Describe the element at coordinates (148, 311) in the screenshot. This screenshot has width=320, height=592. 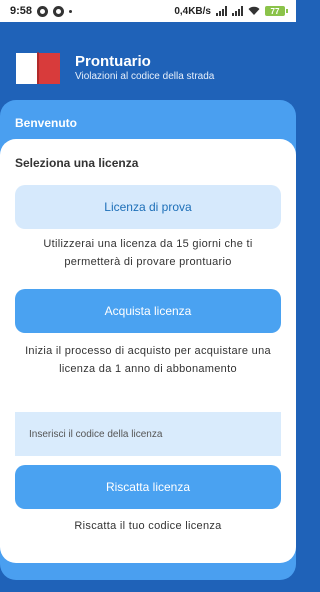
I see `buy-license-button: Acquista licenza` at that location.